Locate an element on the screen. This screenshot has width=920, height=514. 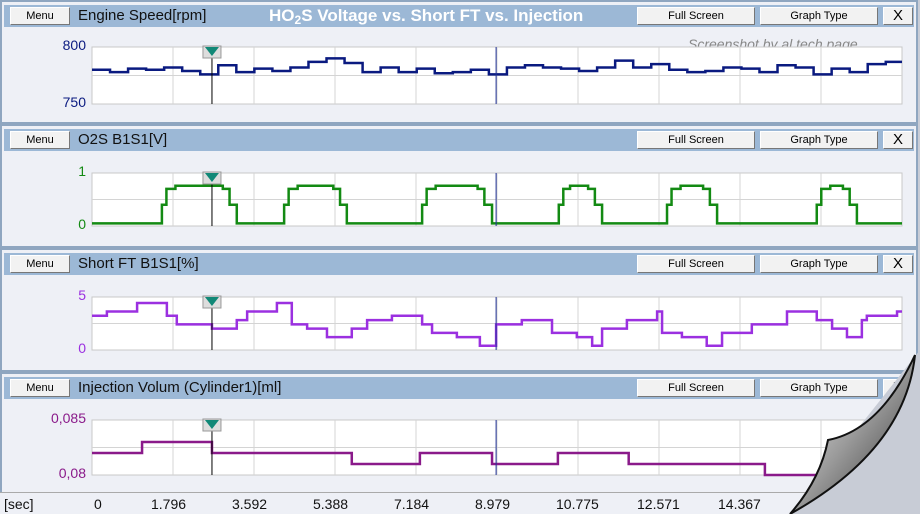
x-tick-label: 5.388 is located at coordinates (331, 504).